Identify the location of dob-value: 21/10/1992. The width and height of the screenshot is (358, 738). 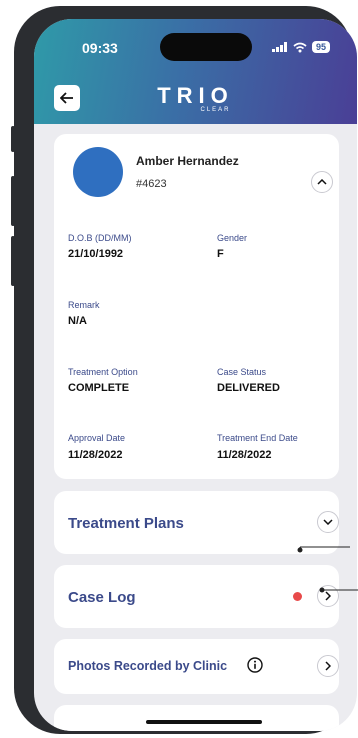
(96, 254).